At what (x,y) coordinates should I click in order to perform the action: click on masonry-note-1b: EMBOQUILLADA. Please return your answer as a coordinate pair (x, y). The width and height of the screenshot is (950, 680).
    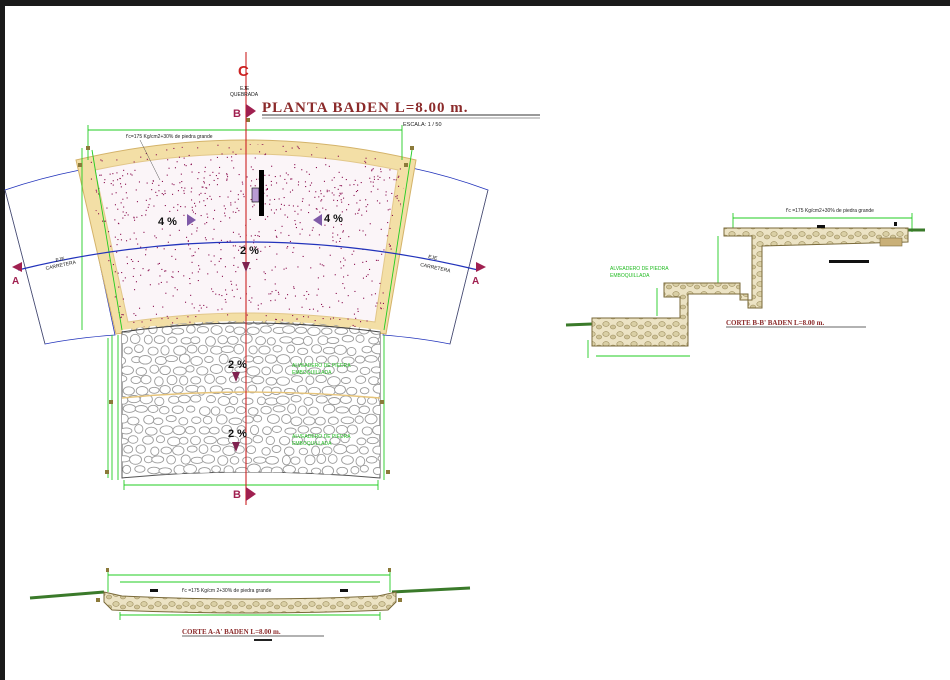
    Looking at the image, I should click on (312, 373).